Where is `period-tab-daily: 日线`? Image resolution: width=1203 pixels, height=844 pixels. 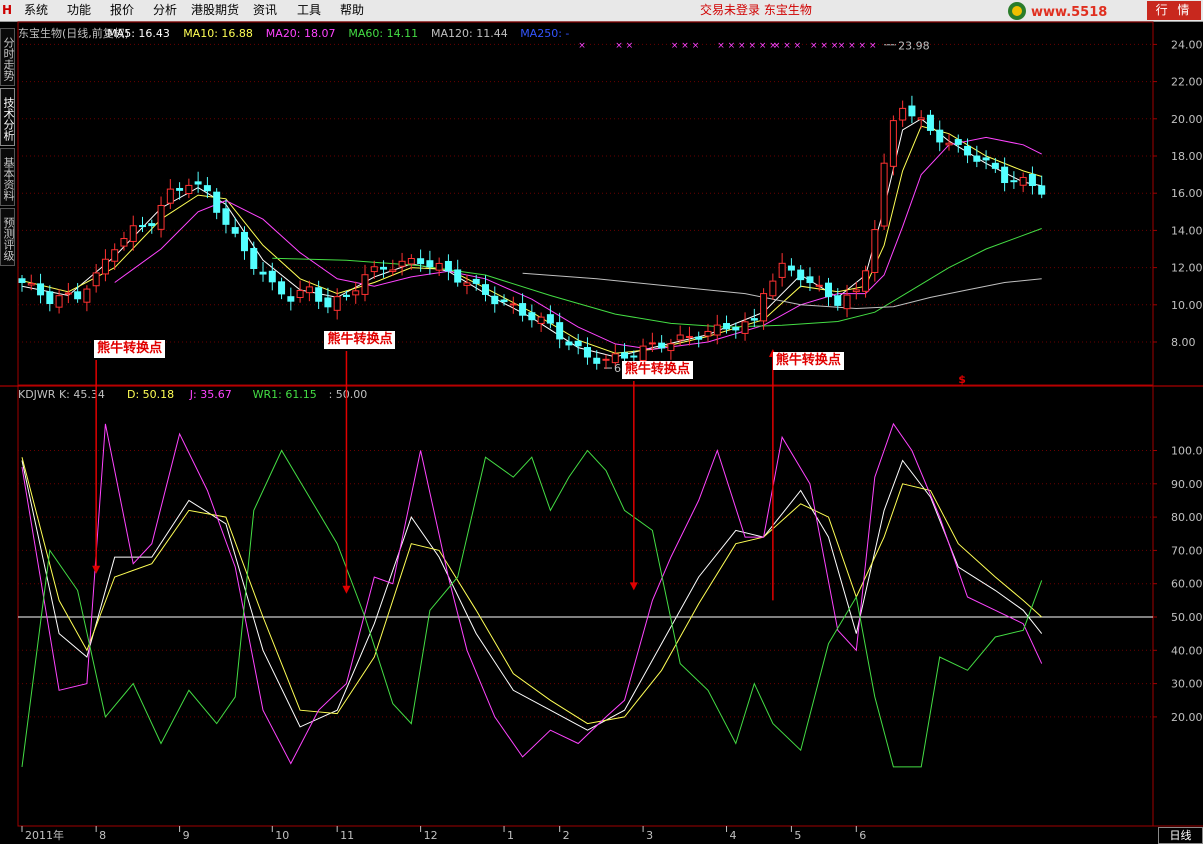
period-tab-daily: 日线 is located at coordinates (1180, 835).